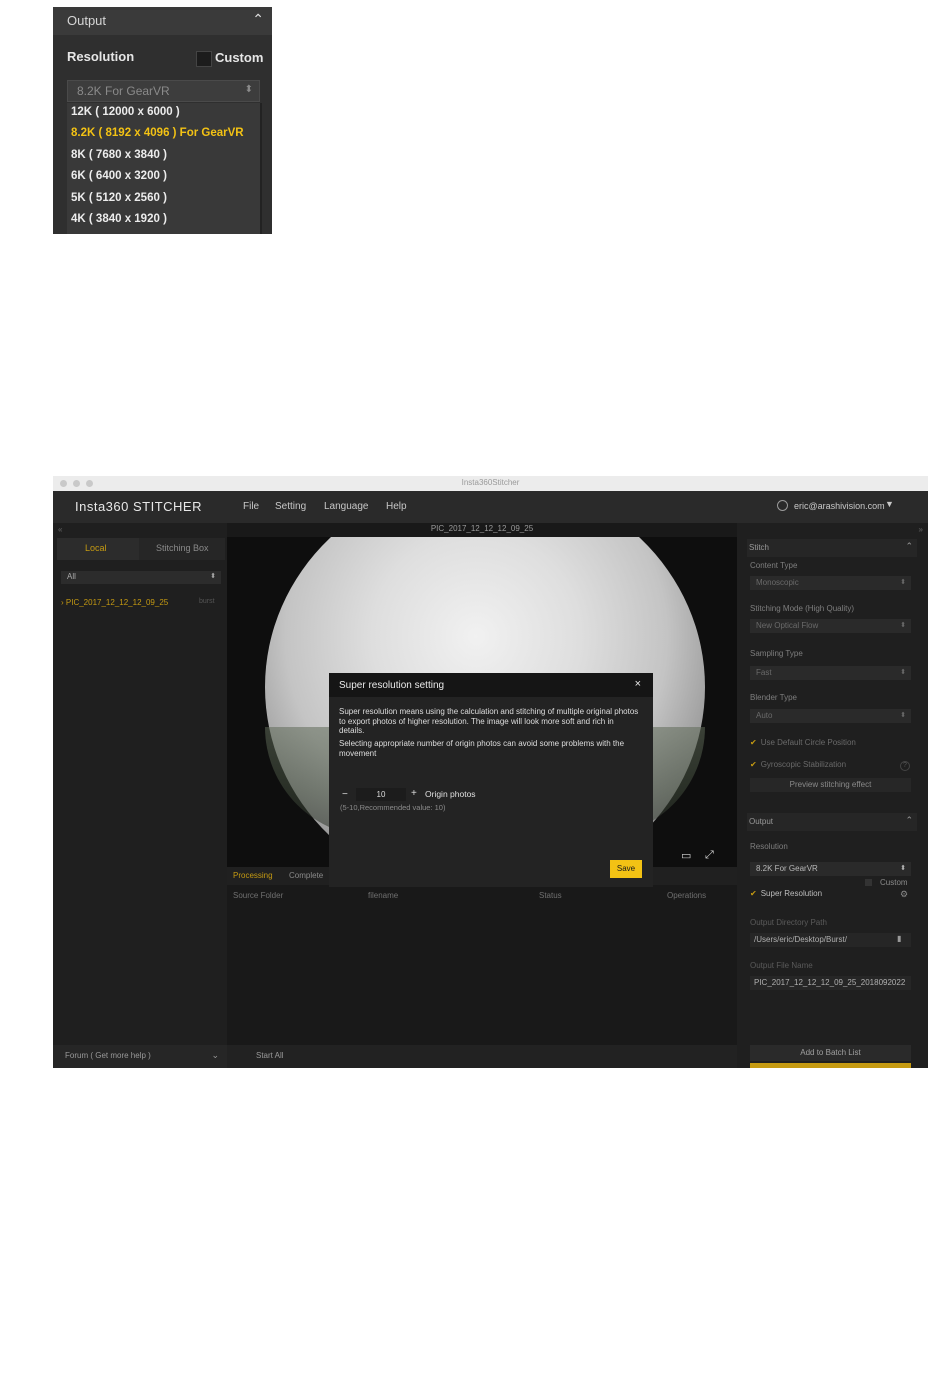  What do you see at coordinates (119, 198) in the screenshot?
I see `resolution-option: 5K ( 5120 x 2560 )` at bounding box center [119, 198].